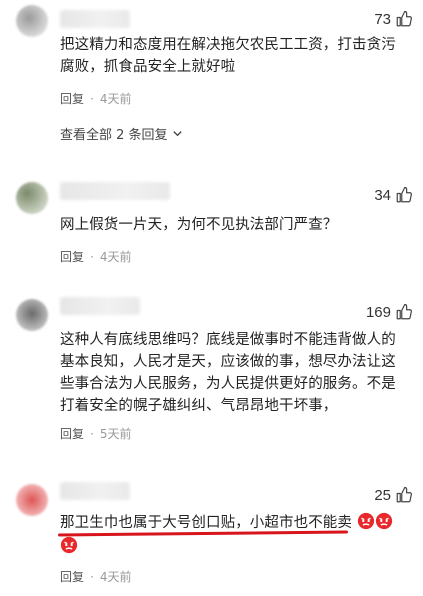 The width and height of the screenshot is (423, 596). What do you see at coordinates (393, 19) in the screenshot?
I see `like-button: 73` at bounding box center [393, 19].